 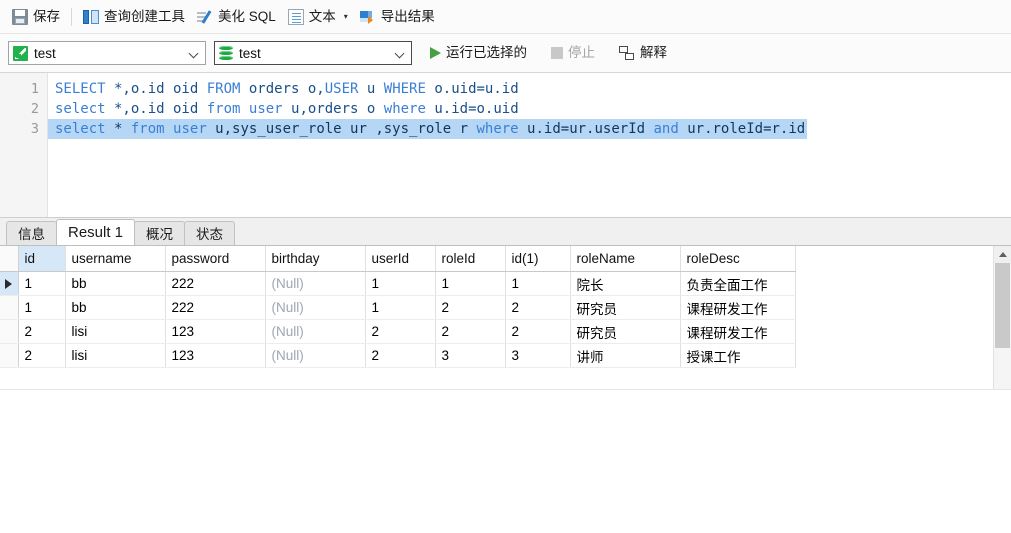 What do you see at coordinates (627, 53) in the screenshot?
I see `explain-icon` at bounding box center [627, 53].